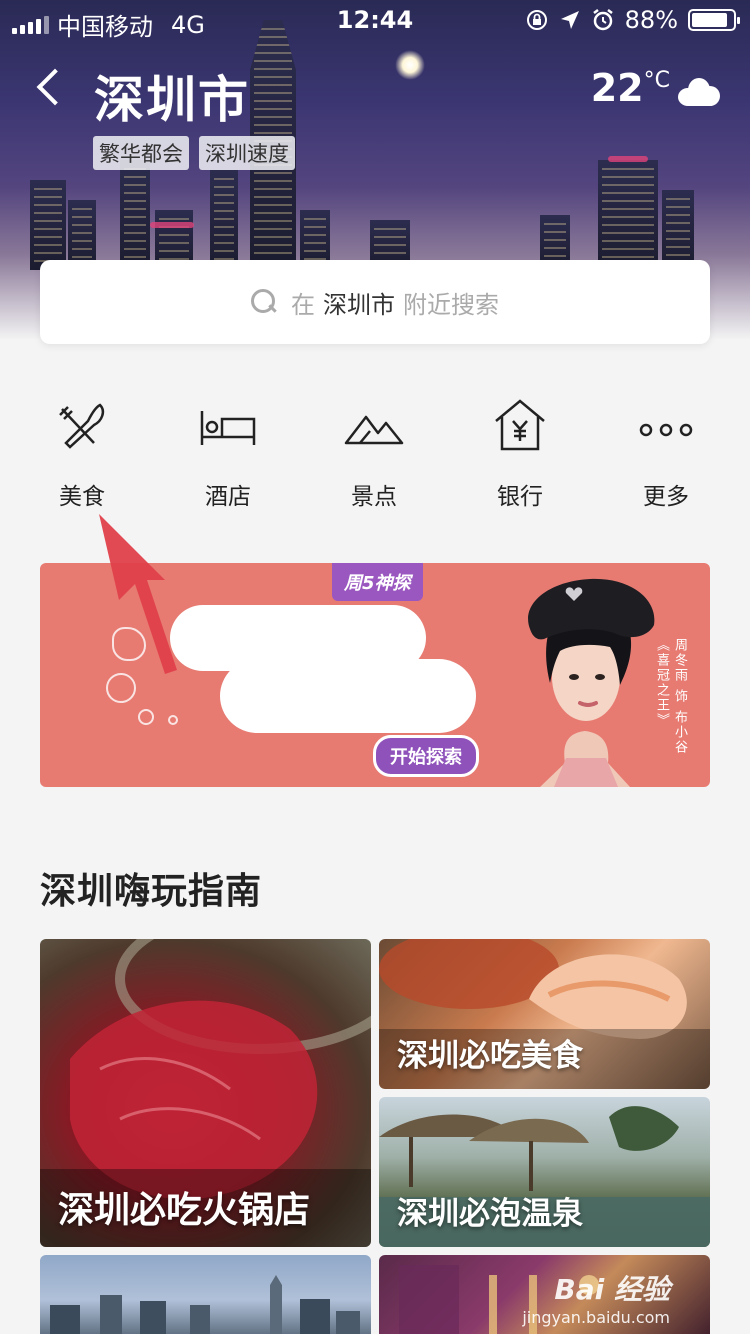 The height and width of the screenshot is (1334, 750). What do you see at coordinates (651, 20) in the screenshot?
I see `battery-percent: 88%` at bounding box center [651, 20].